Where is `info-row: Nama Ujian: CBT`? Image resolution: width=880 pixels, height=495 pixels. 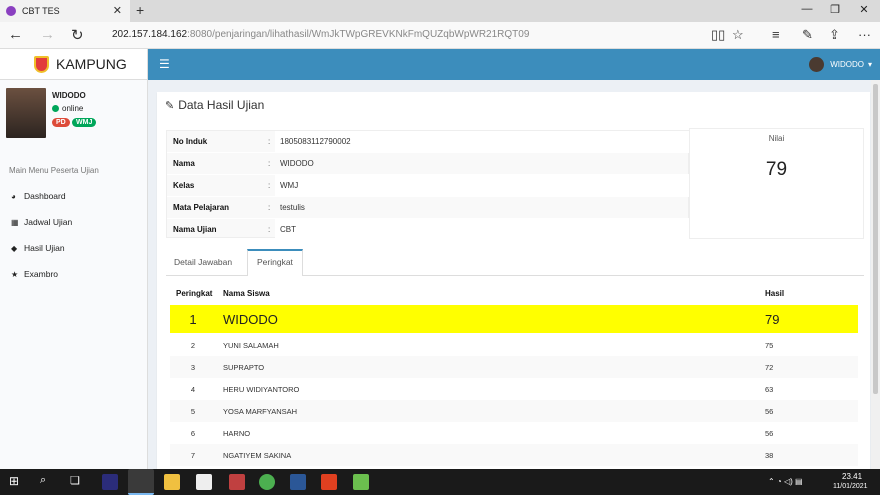
info-row: Nama Ujian: CBT is located at coordinates (428, 230).